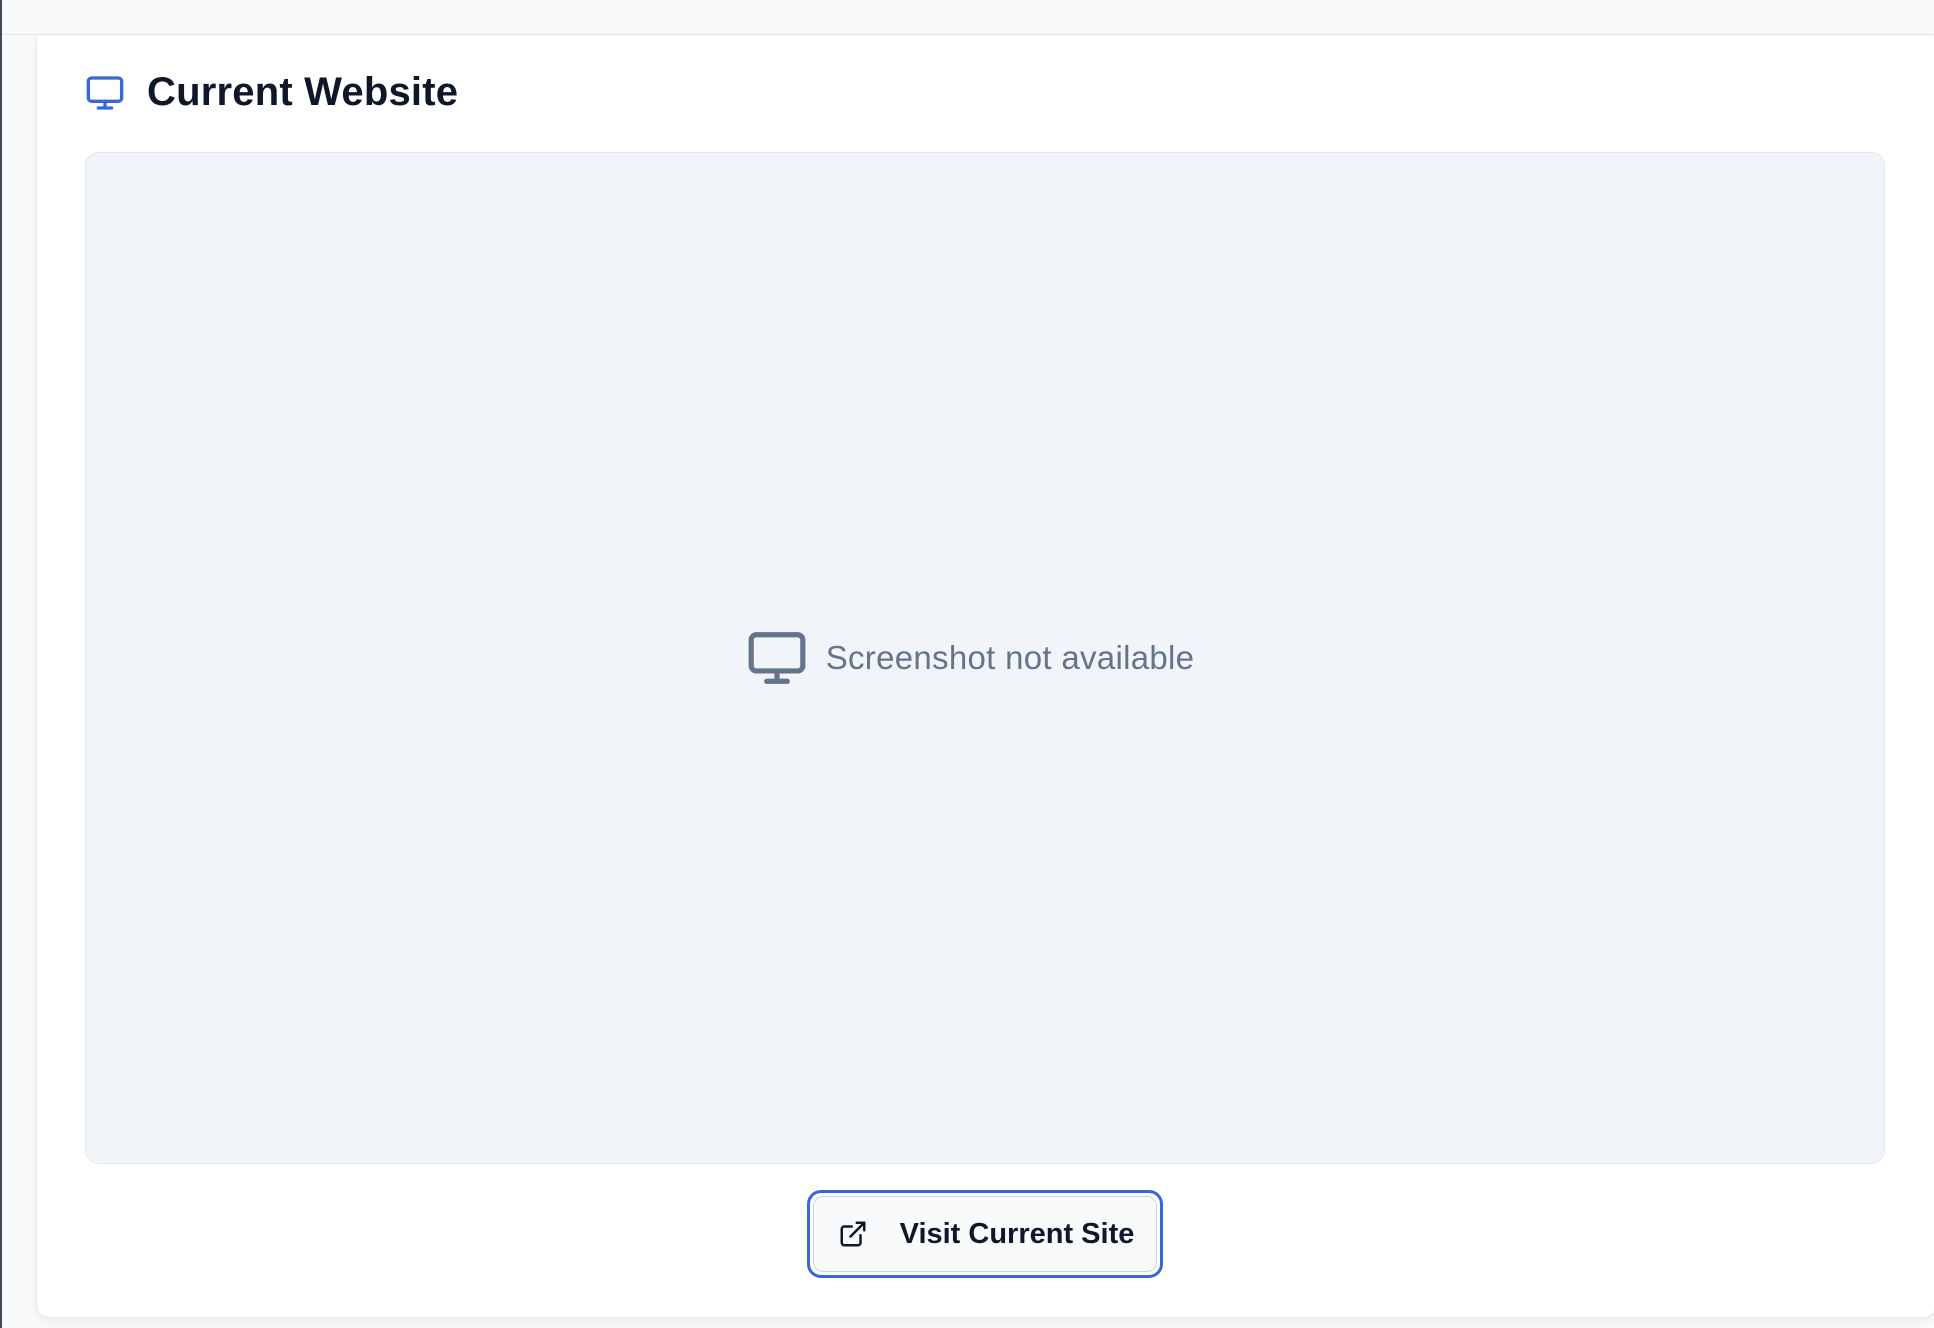  I want to click on visit-current-site-label: Visit Current Site, so click(1017, 1233).